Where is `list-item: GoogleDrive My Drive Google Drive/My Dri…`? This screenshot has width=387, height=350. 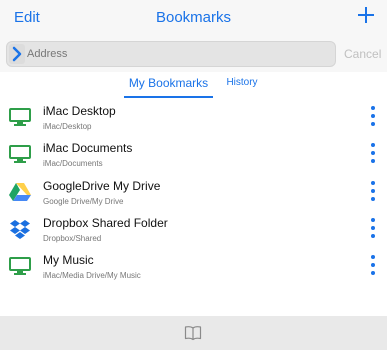
list-item: GoogleDrive My Drive Google Drive/My Dri… is located at coordinates (193, 191).